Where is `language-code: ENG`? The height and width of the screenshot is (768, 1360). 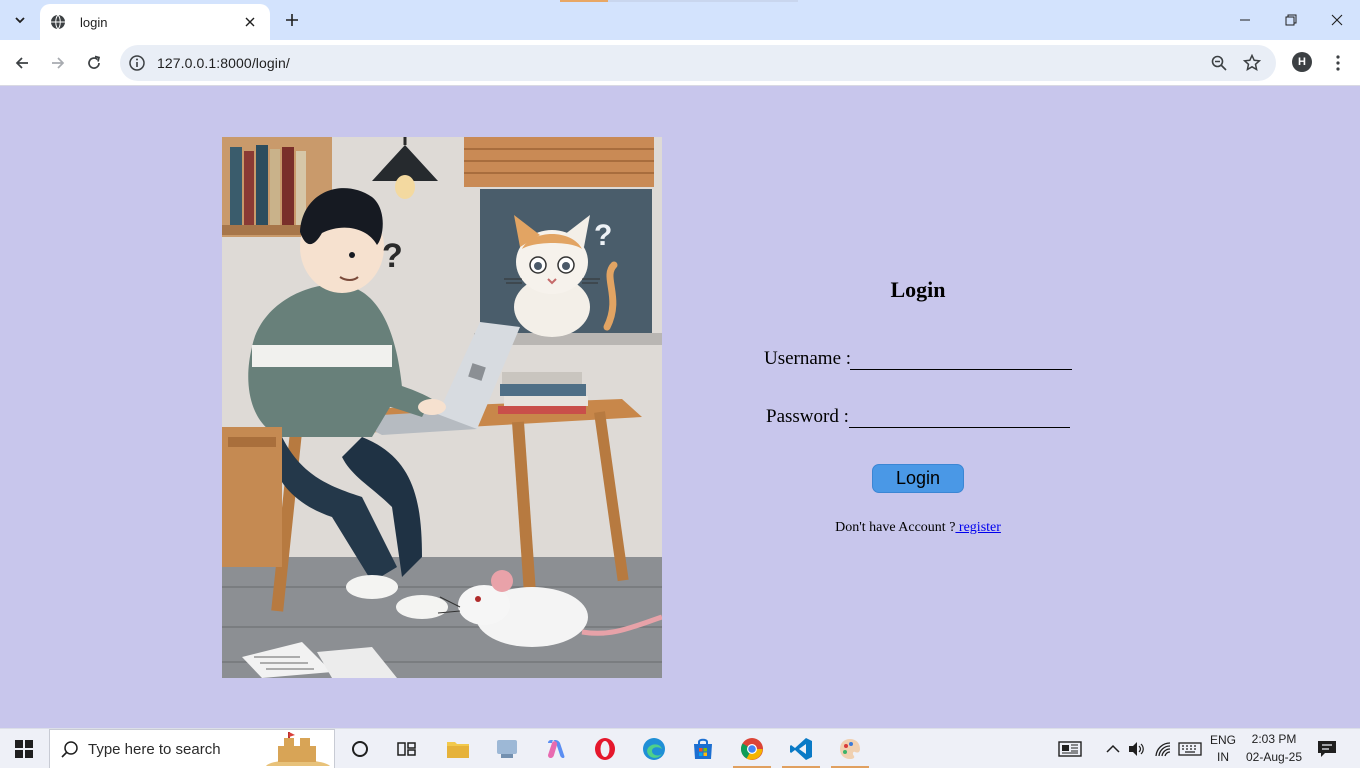
language-code: ENG is located at coordinates (1222, 740).